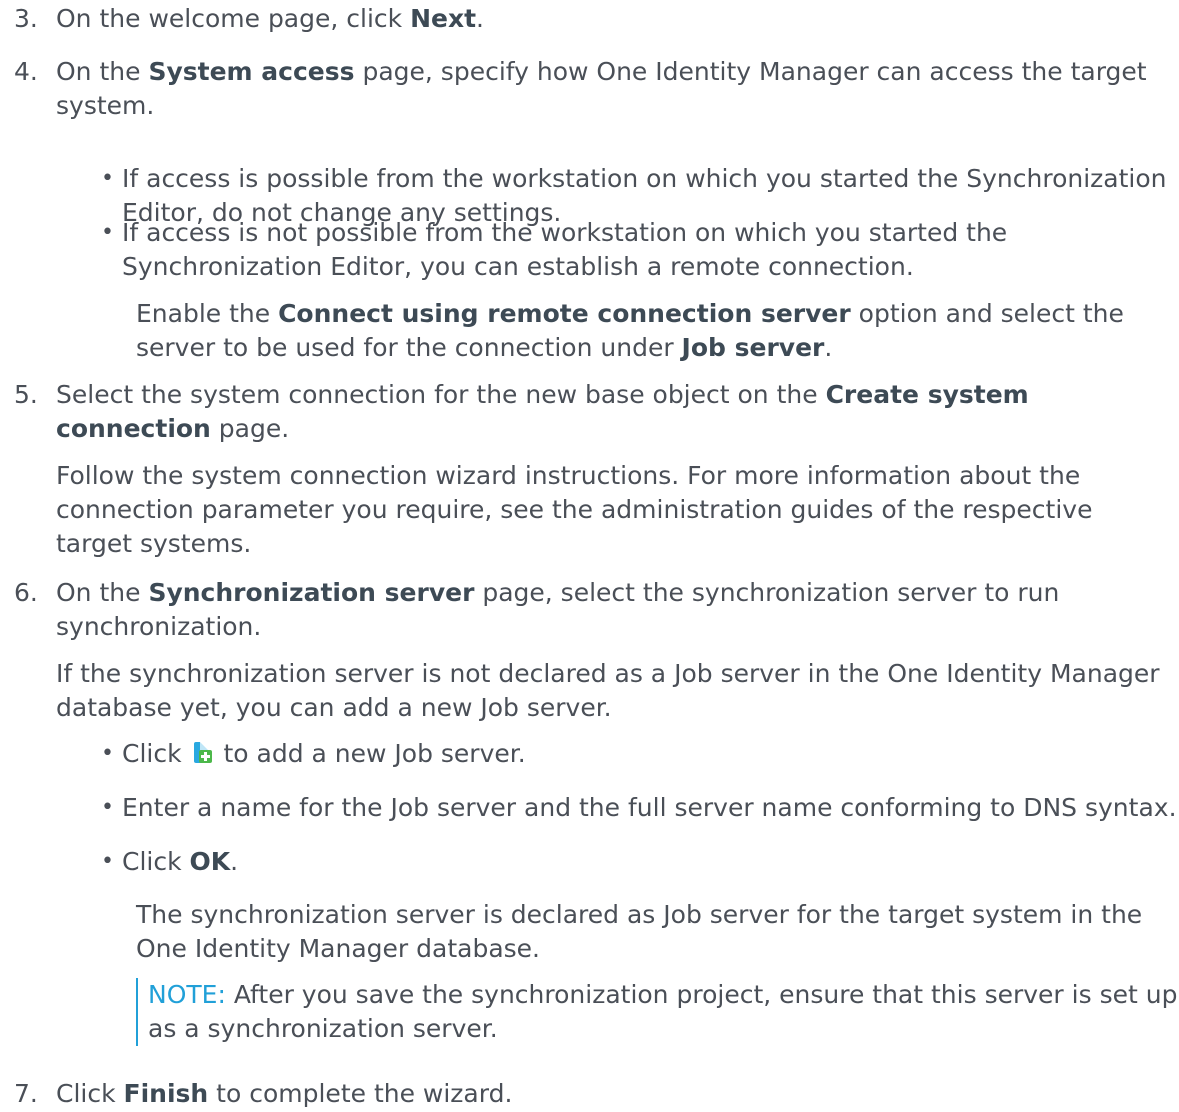 Image resolution: width=1179 pixels, height=1112 pixels. I want to click on step-number: 4., so click(26, 71).